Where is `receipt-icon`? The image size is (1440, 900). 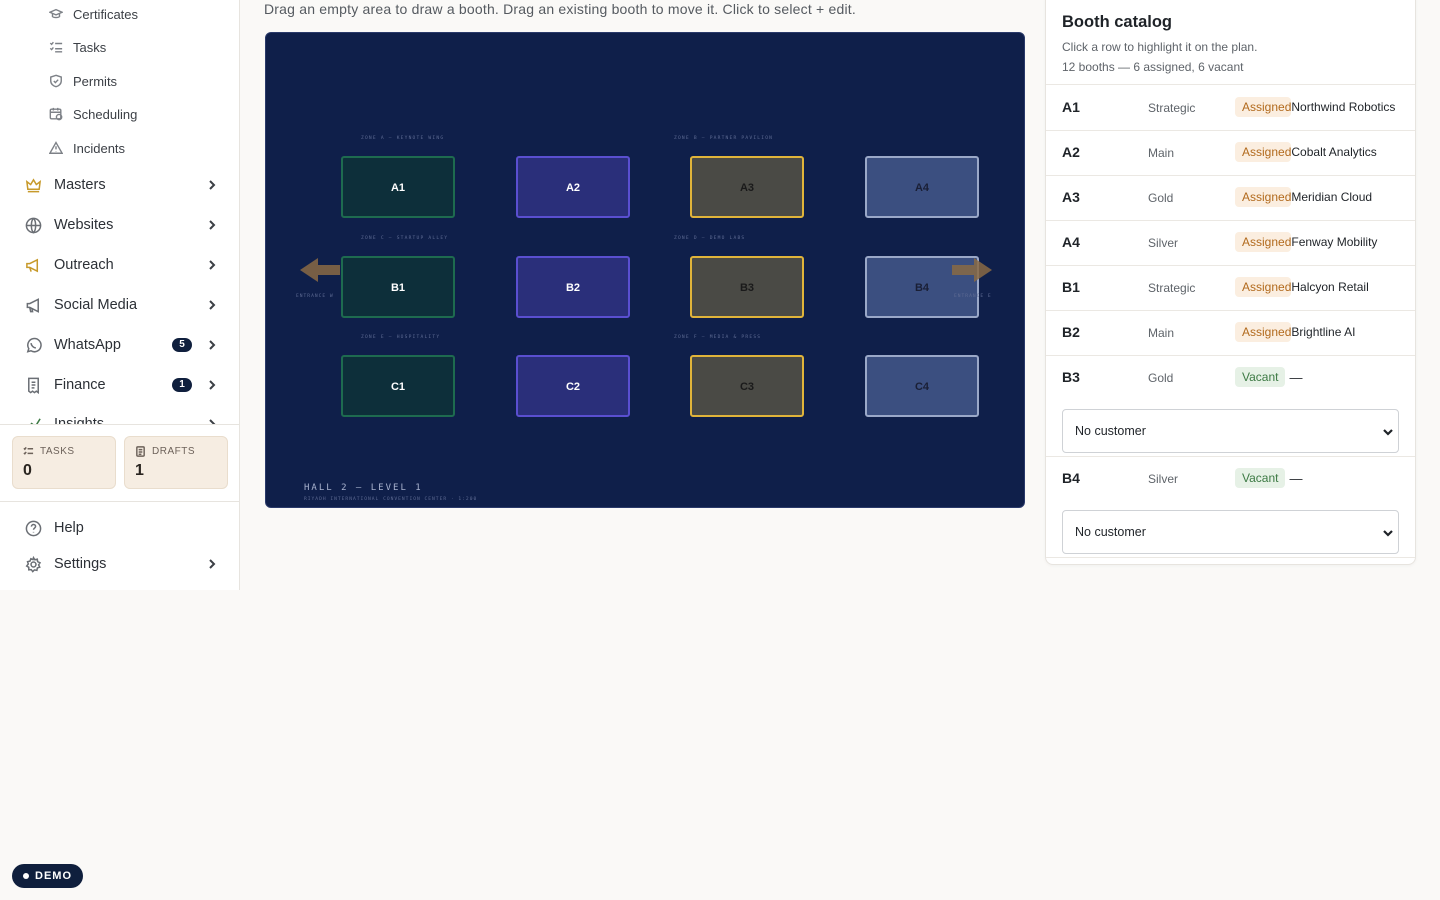
receipt-icon is located at coordinates (33, 385).